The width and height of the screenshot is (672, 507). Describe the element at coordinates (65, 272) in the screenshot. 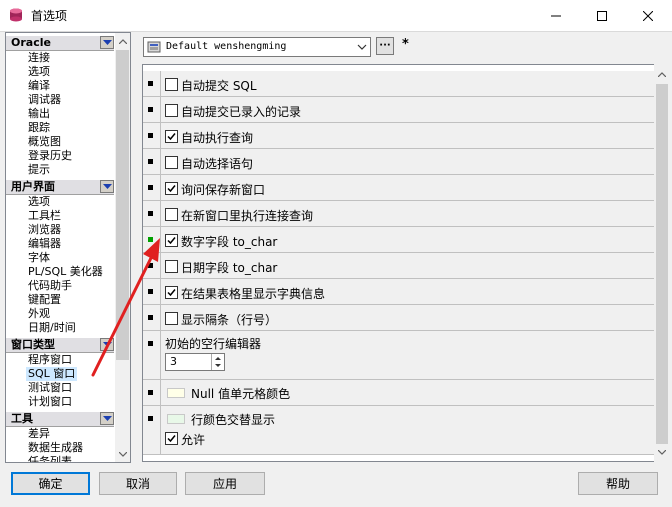

I see `tree-item-plsql-beautifier: PL/SQL 美化器` at that location.